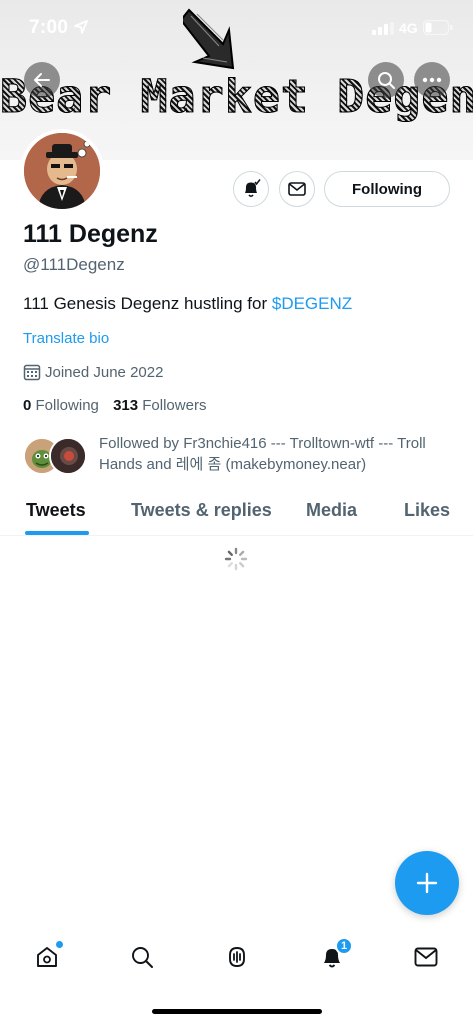  I want to click on nav-search, so click(142, 957).